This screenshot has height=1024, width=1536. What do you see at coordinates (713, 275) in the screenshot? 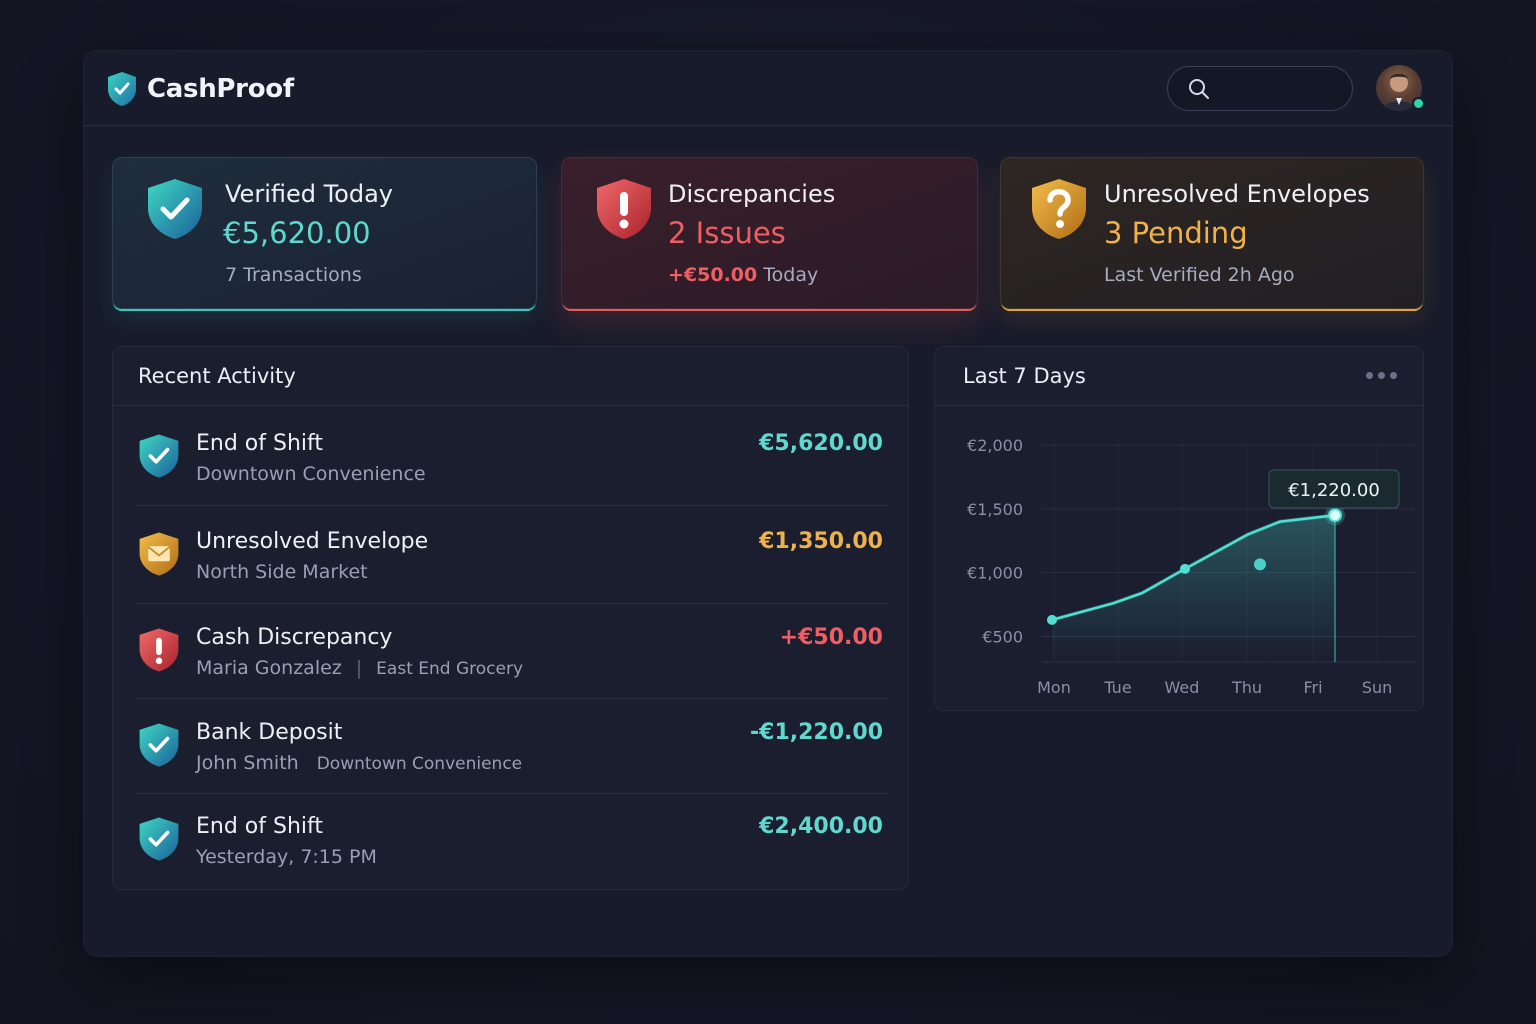
I see `card-sub-amount: +€50.00` at bounding box center [713, 275].